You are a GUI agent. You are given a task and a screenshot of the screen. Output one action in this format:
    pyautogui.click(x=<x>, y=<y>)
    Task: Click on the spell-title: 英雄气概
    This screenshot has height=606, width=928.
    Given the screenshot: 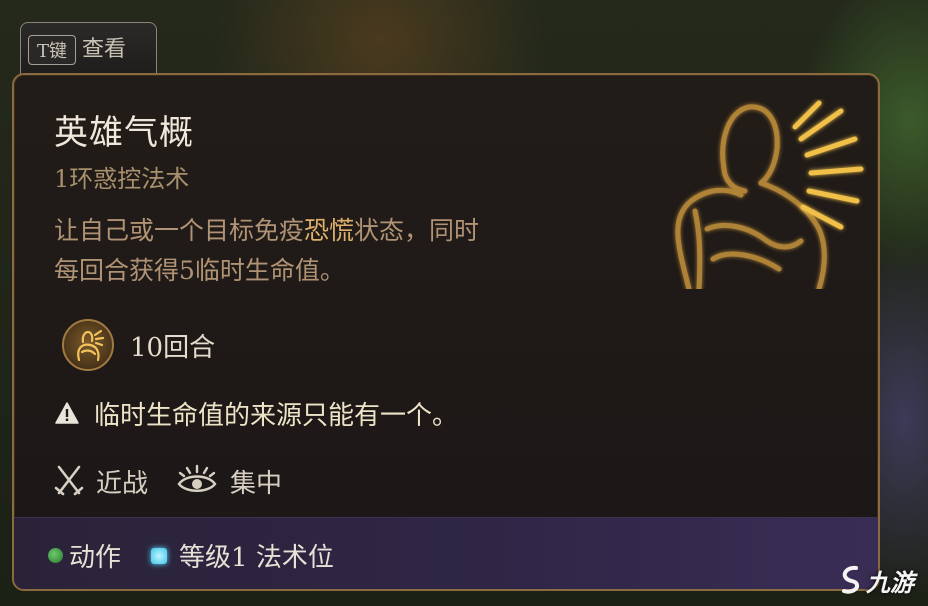 What is the action you would take?
    pyautogui.click(x=124, y=133)
    